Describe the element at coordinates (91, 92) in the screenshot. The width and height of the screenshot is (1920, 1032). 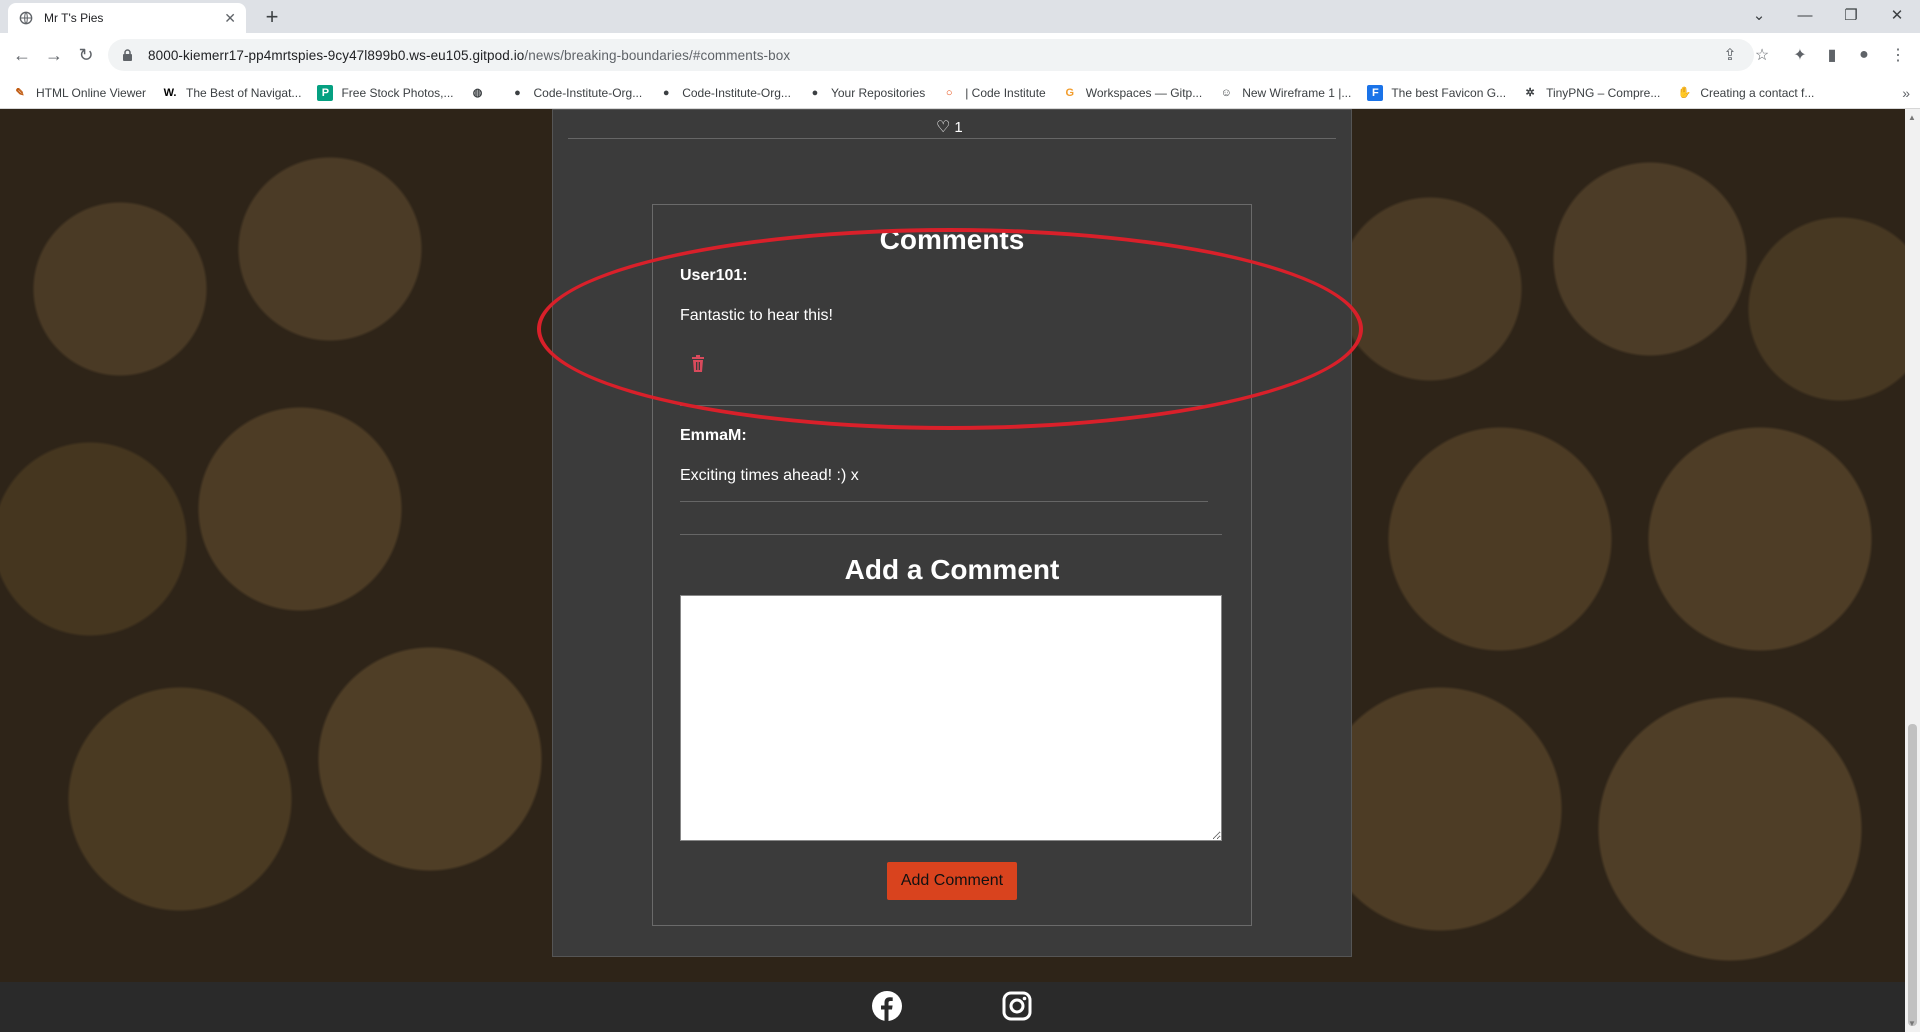
I see `bookmark-label: HTML Online Viewer` at that location.